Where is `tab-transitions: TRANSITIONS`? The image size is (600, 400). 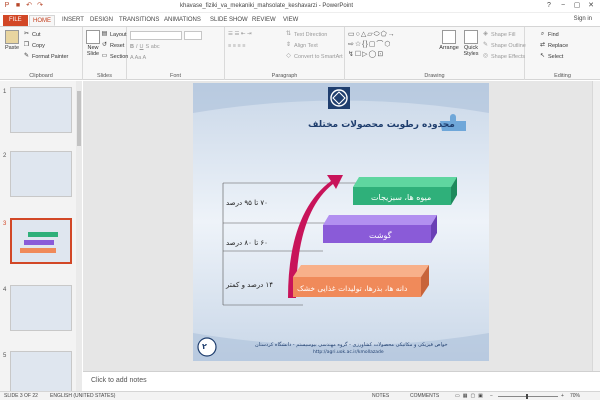 tab-transitions: TRANSITIONS is located at coordinates (139, 20).